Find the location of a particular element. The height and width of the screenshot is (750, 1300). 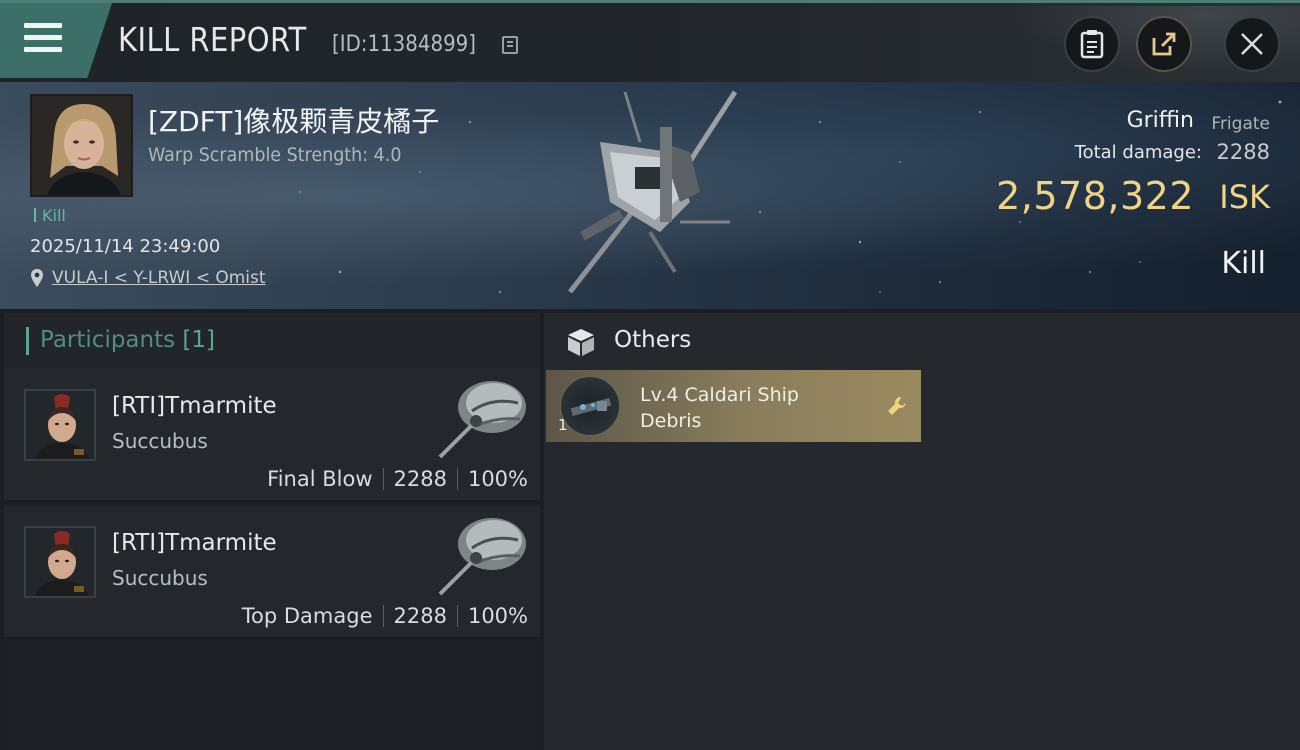

participant-stats: Top Damage 2288 100% is located at coordinates (385, 616).